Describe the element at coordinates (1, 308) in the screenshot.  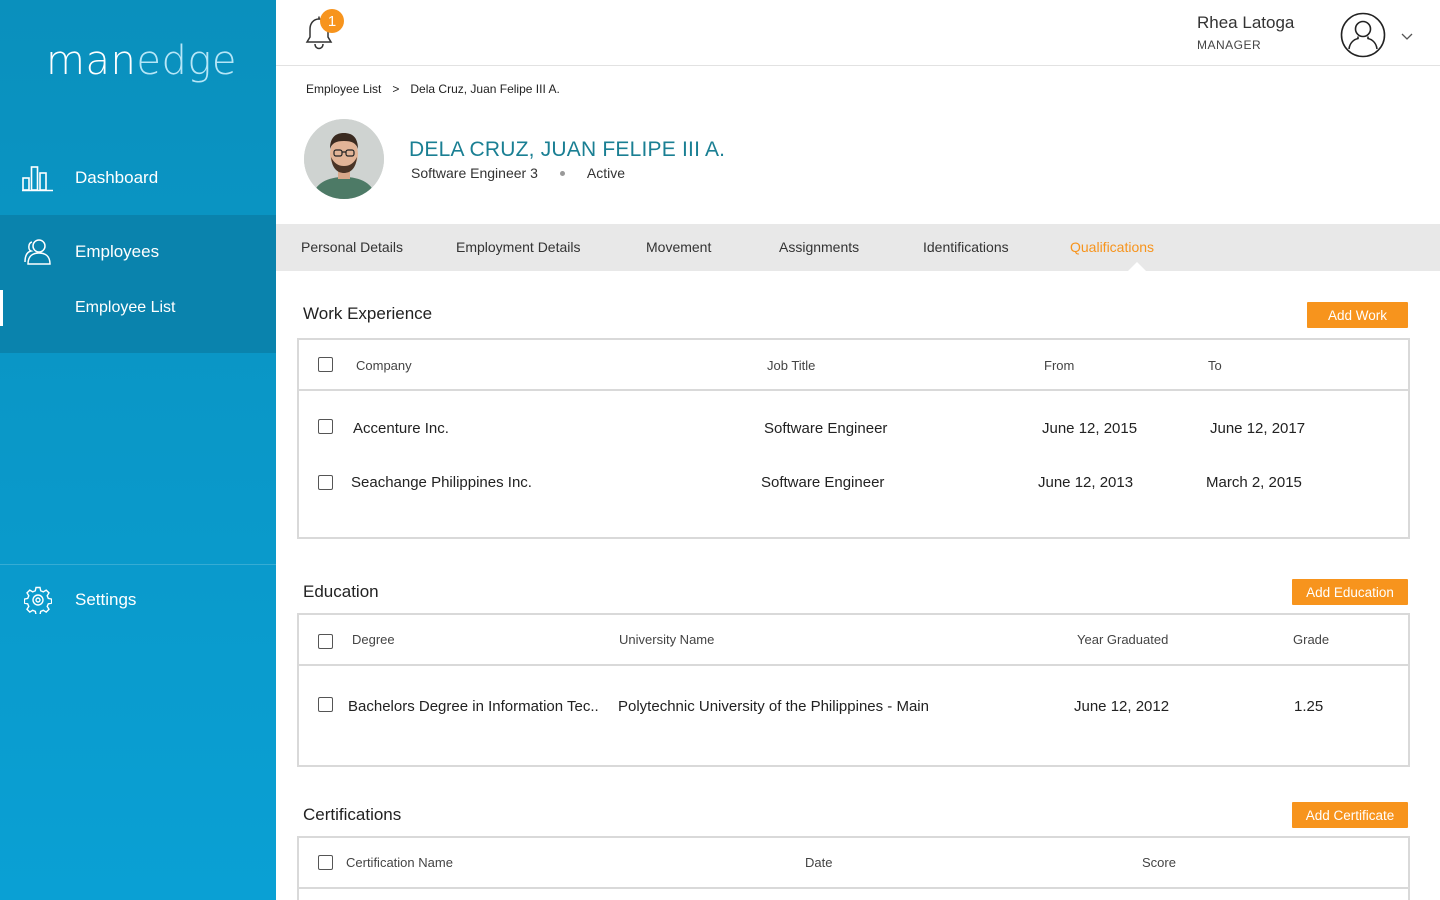
I see `active-indicator` at that location.